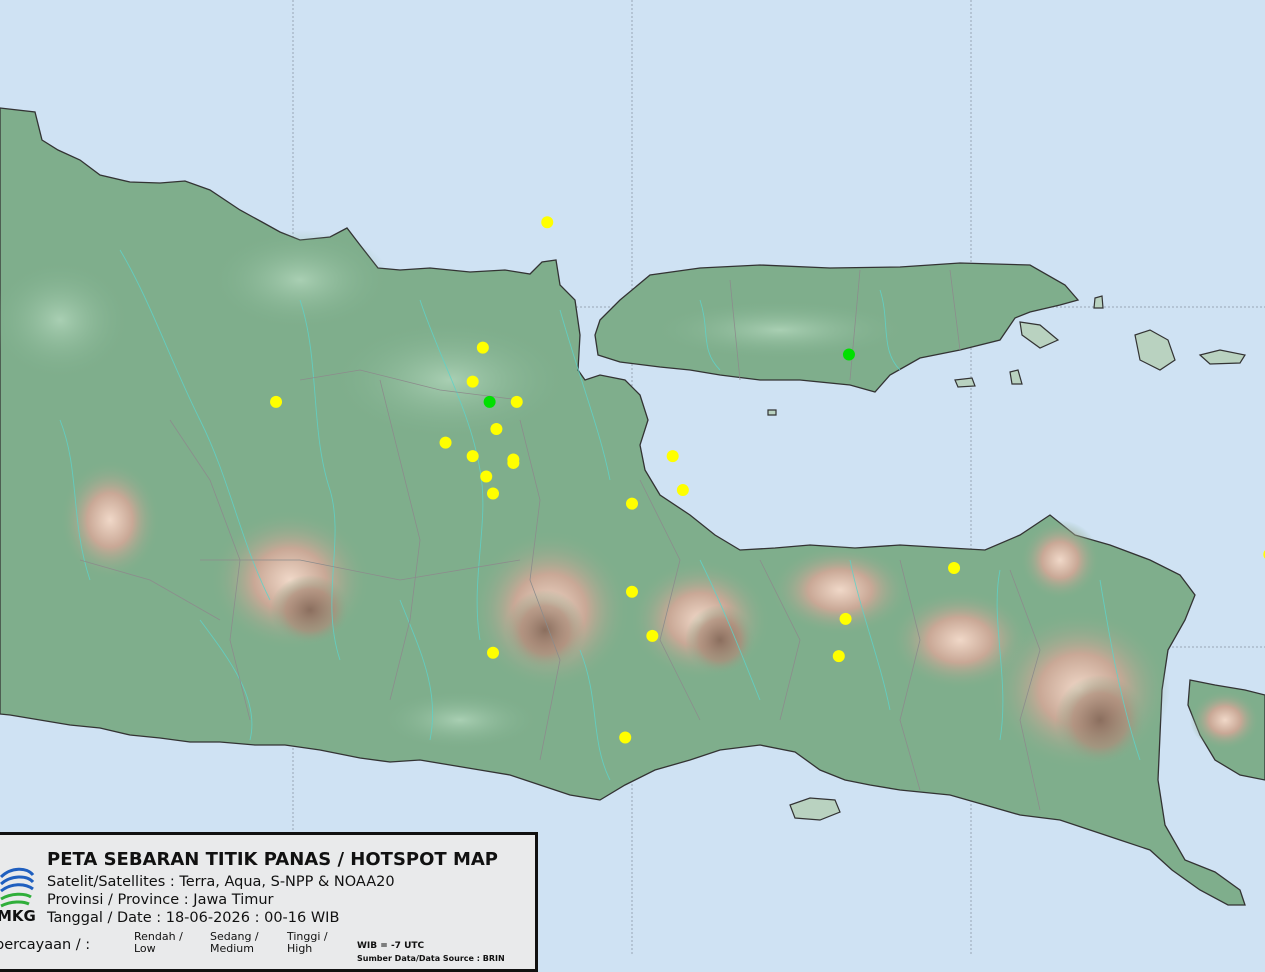  Describe the element at coordinates (45, 945) in the screenshot. I see `confidence-label: percayaan / :` at that location.